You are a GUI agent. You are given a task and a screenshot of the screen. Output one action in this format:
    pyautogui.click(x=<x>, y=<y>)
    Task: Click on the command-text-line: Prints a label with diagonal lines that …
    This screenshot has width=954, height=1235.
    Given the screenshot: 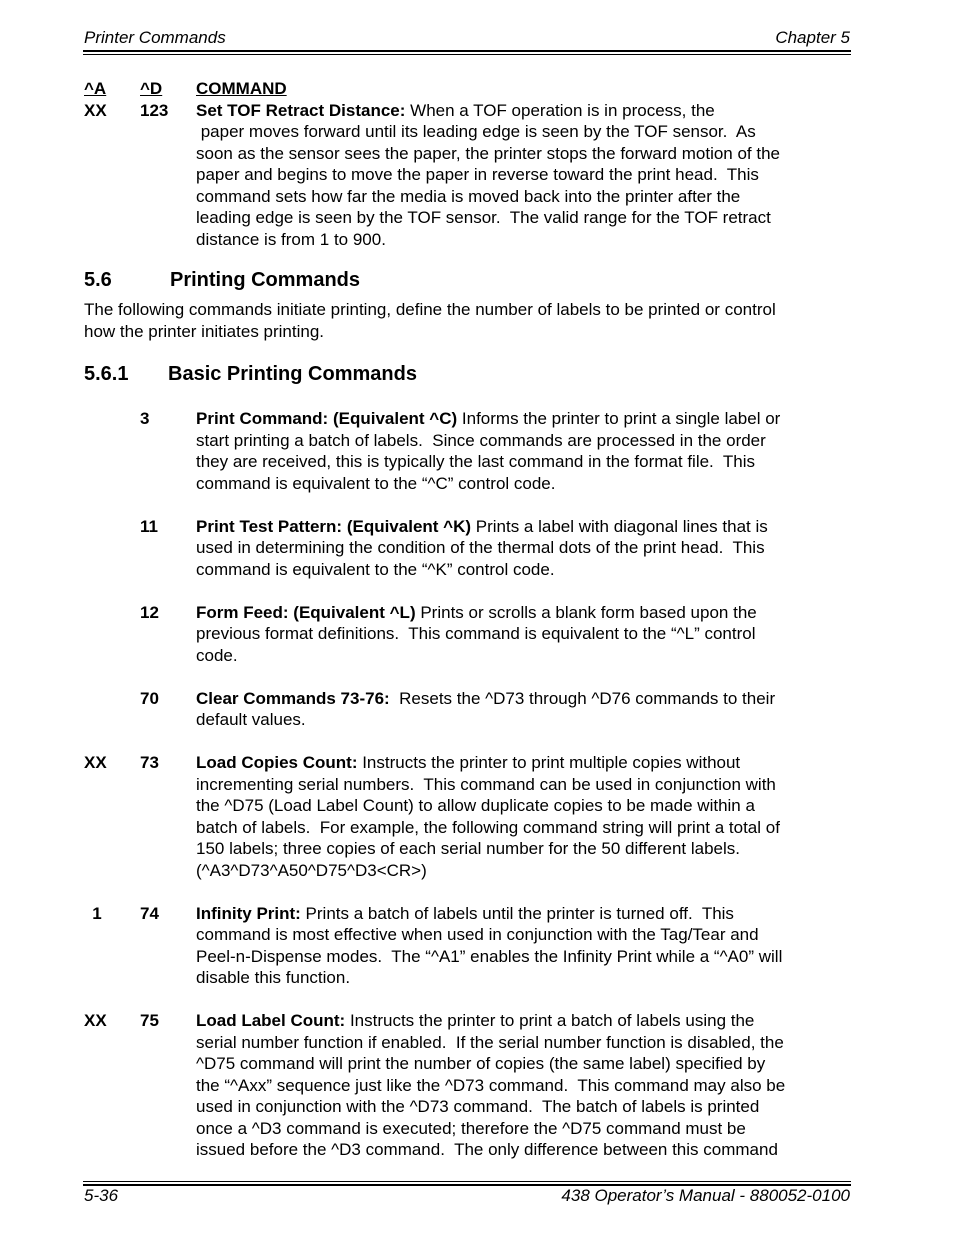 What is the action you would take?
    pyautogui.click(x=619, y=526)
    